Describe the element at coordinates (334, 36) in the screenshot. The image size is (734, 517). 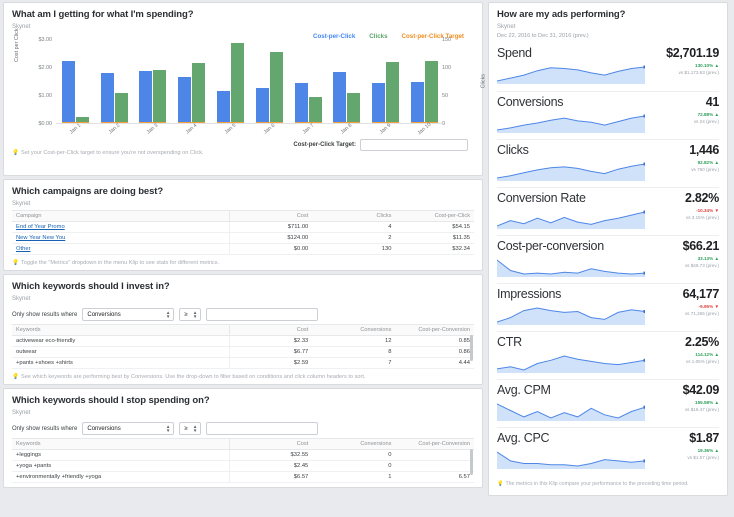
I see `legend-cost-per-click: Cost-per-Click` at that location.